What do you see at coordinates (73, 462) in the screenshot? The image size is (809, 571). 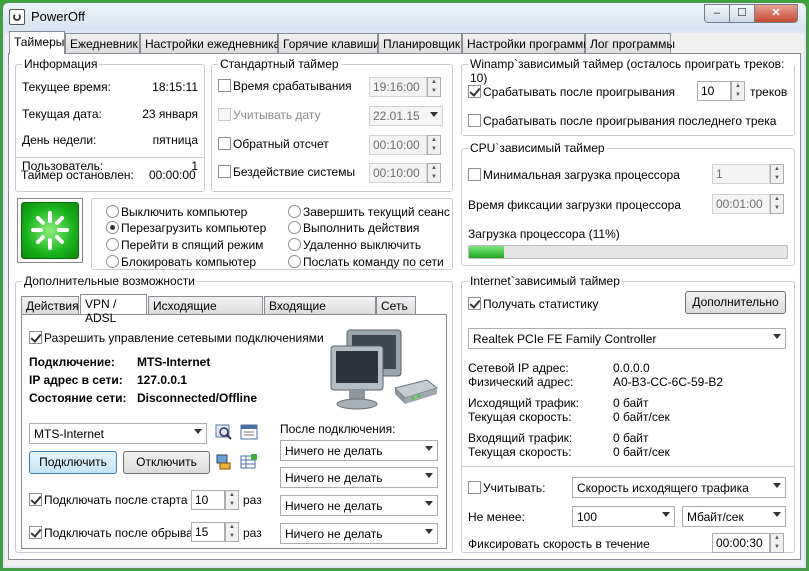 I see `connect-button: Подключить` at bounding box center [73, 462].